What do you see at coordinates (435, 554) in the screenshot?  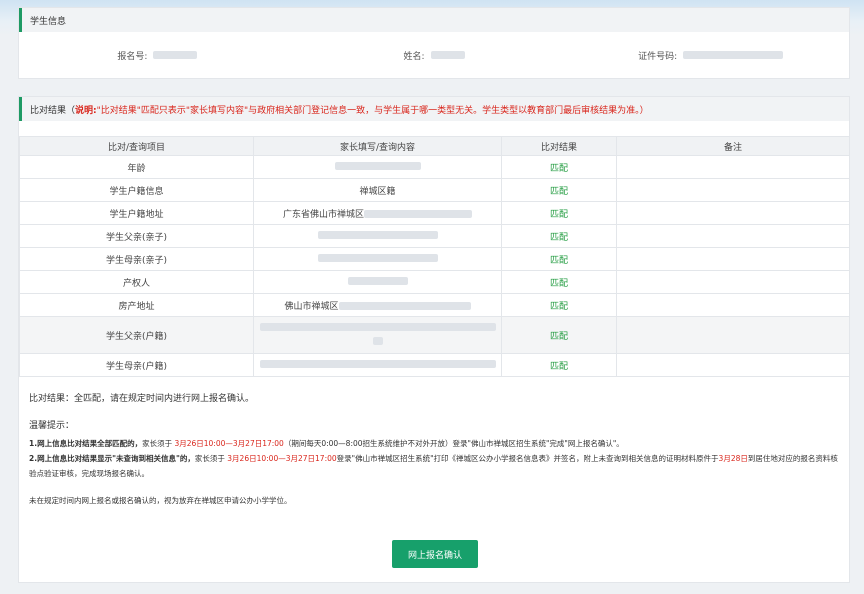 I see `online-registration-confirm-button: 网上报名确认` at bounding box center [435, 554].